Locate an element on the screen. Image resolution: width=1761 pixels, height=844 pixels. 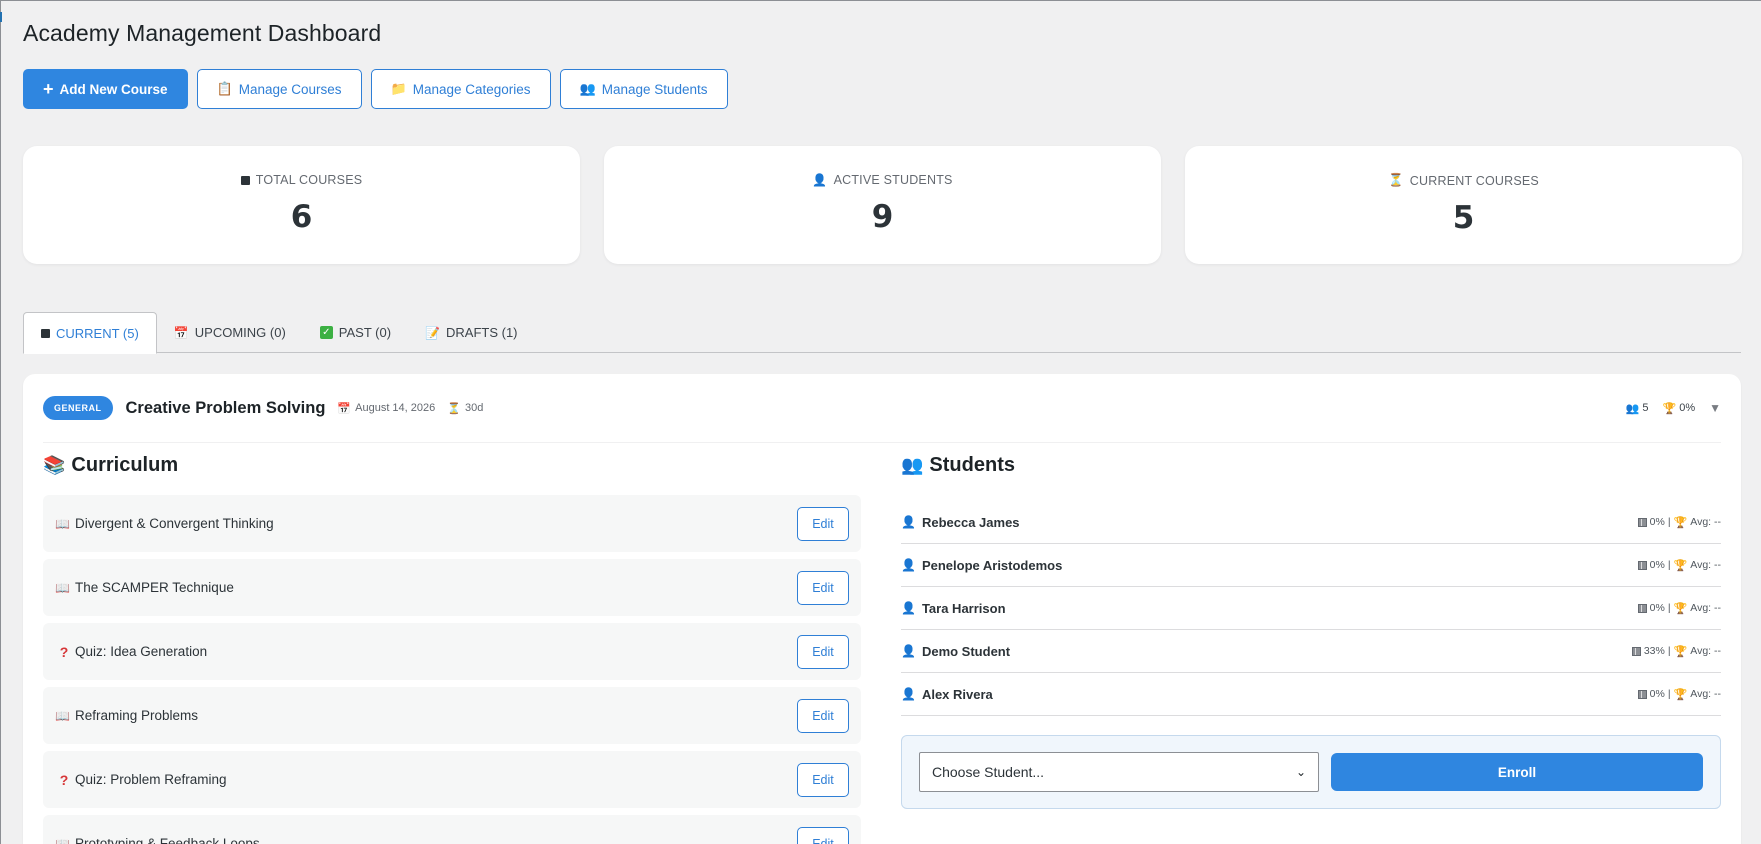
stat-current-courses: ⏳ CURRENT COURSES 5 is located at coordinates (1463, 205).